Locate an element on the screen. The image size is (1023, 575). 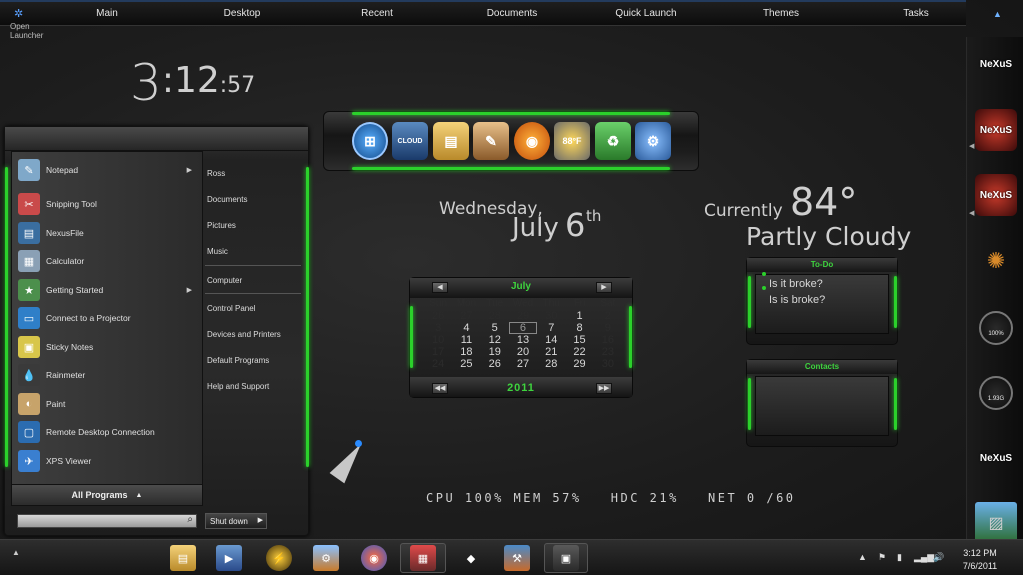
calendar-day: 4 is located at coordinates (466, 328).